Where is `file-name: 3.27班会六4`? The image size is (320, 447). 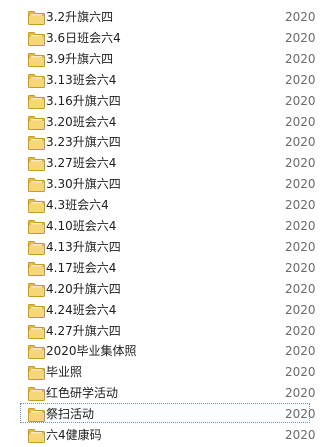 file-name: 3.27班会六4 is located at coordinates (81, 163).